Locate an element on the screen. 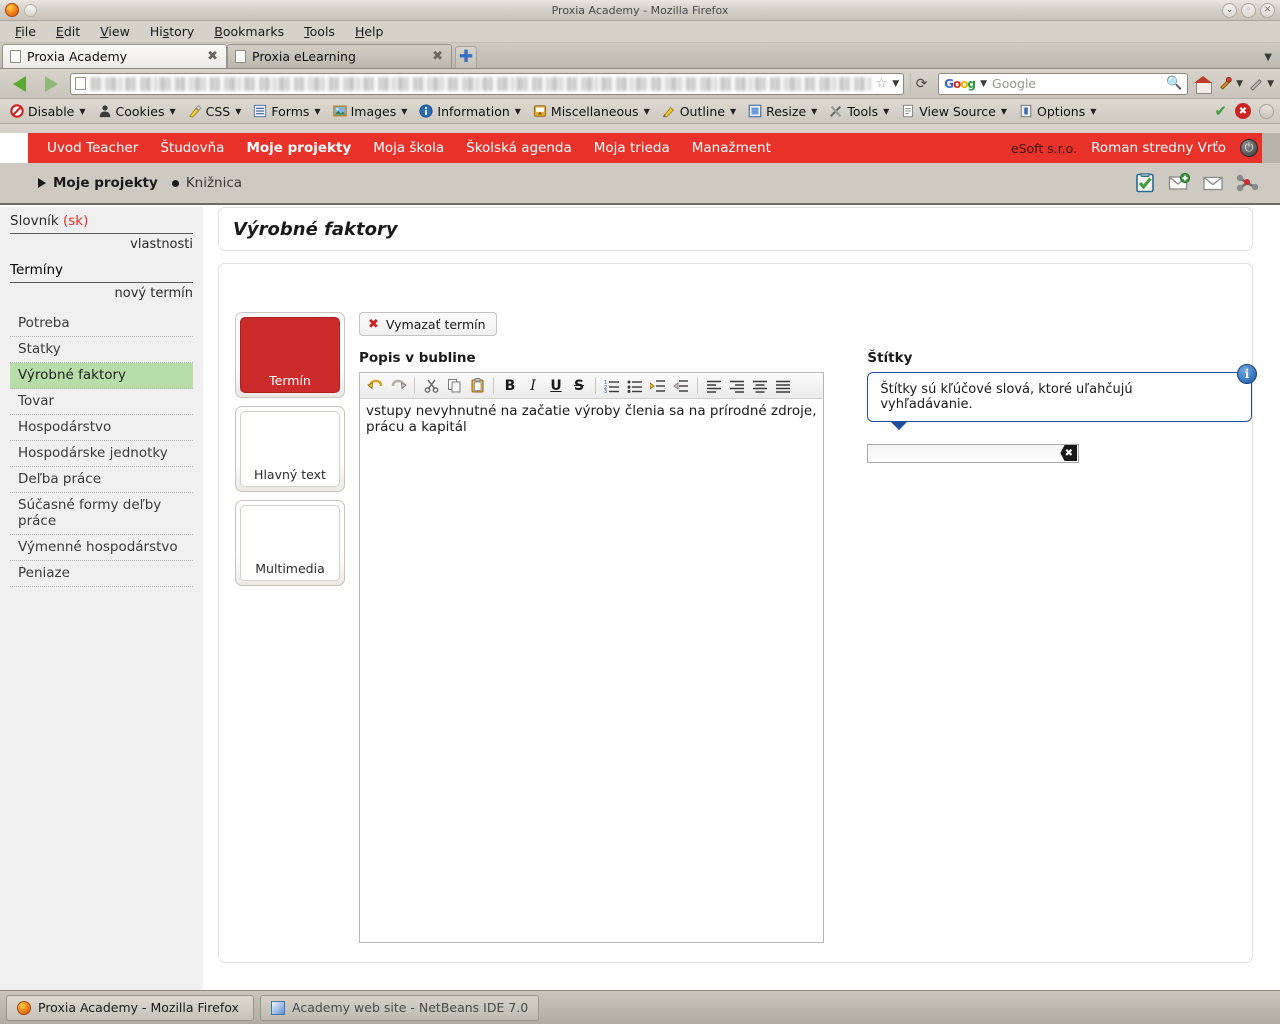 The width and height of the screenshot is (1280, 1024). validation-neutral-icon is located at coordinates (1266, 111).